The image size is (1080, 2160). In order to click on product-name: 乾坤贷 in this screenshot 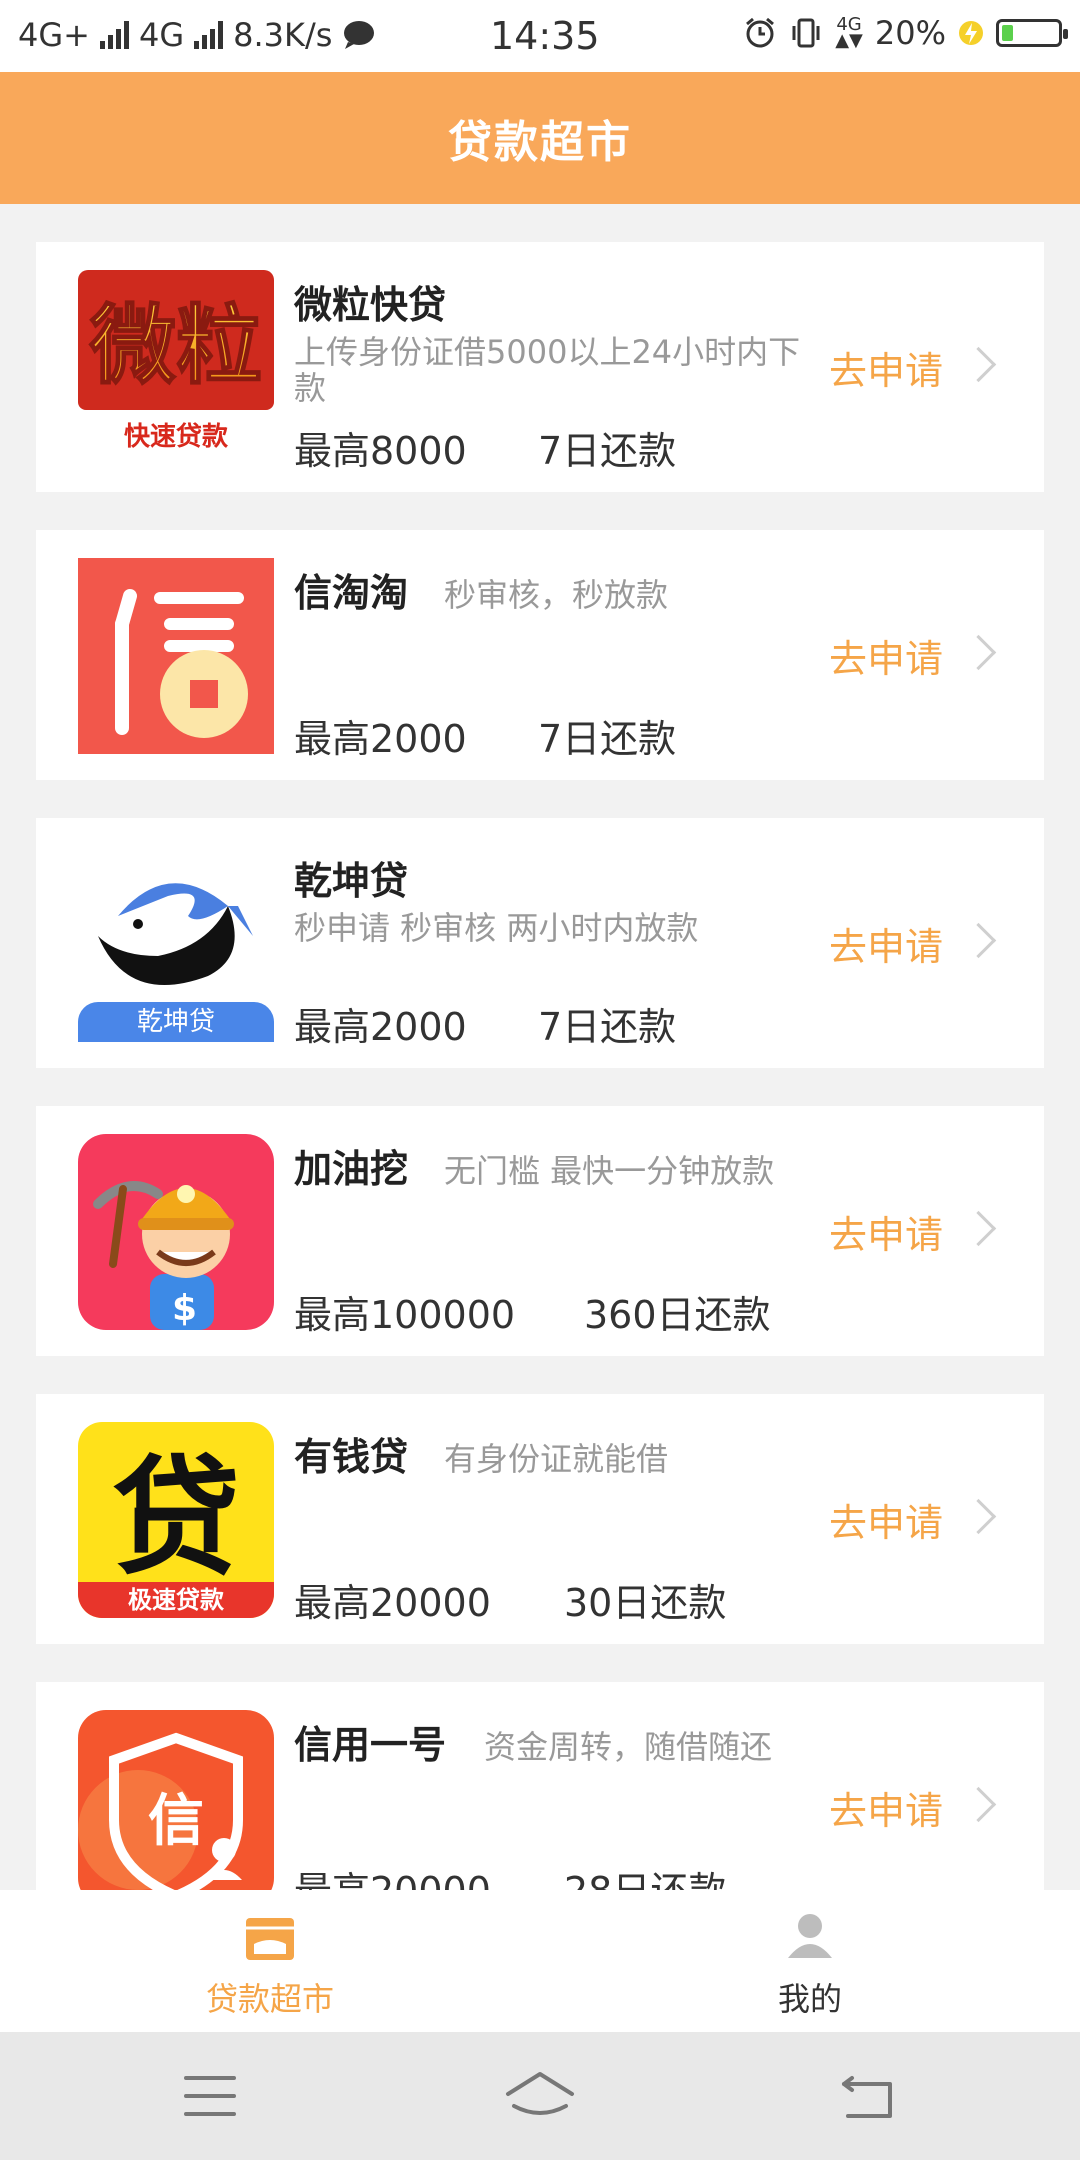, I will do `click(351, 881)`.